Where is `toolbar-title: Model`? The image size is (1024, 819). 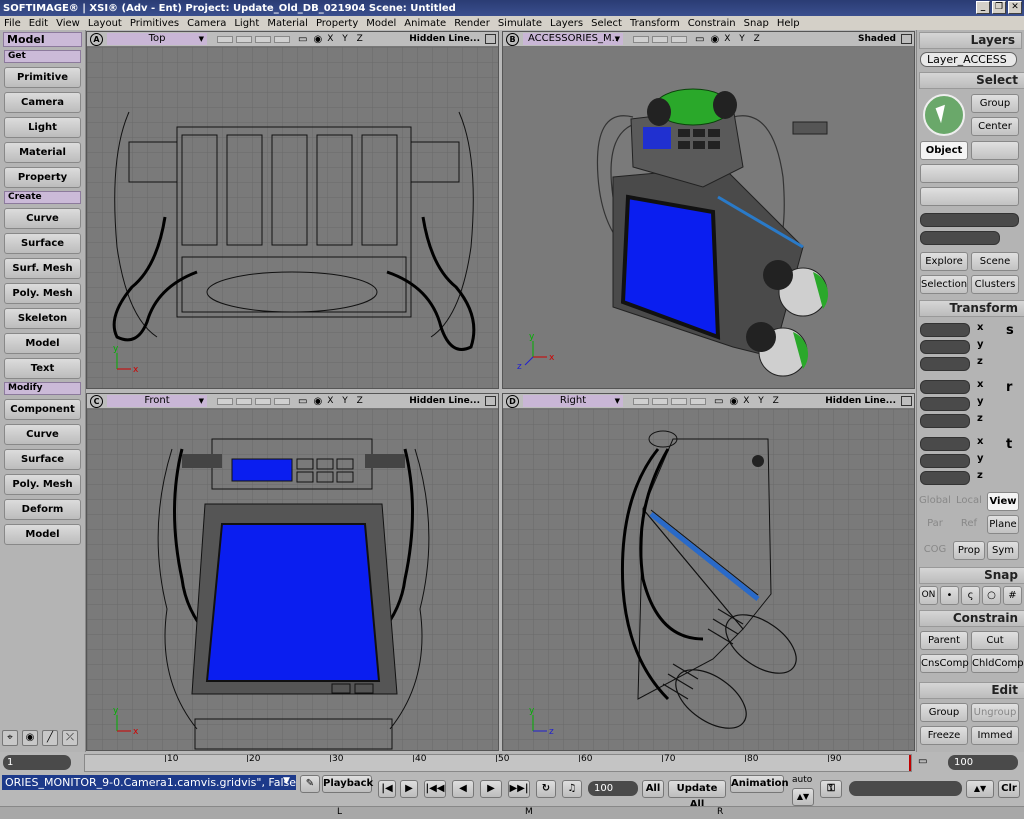
toolbar-title: Model is located at coordinates (42, 39).